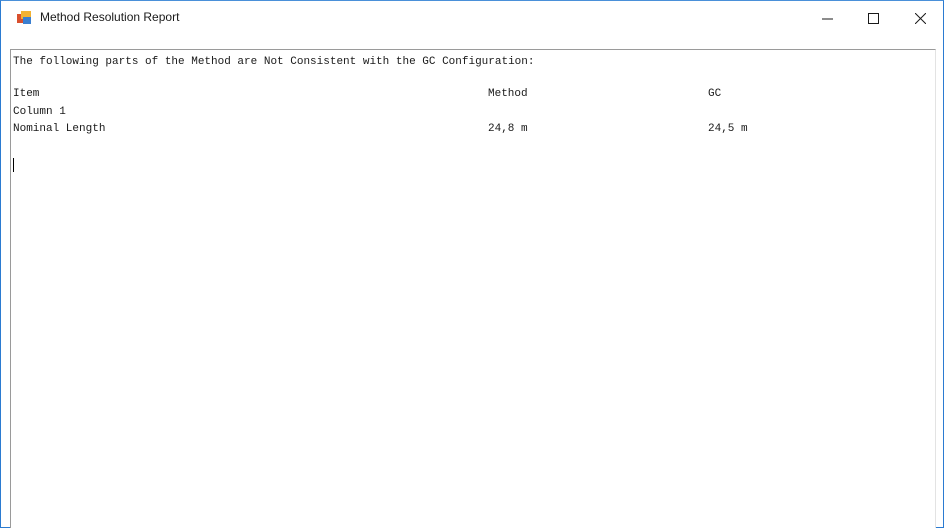 Image resolution: width=944 pixels, height=528 pixels. What do you see at coordinates (26, 94) in the screenshot?
I see `header-item: Item` at bounding box center [26, 94].